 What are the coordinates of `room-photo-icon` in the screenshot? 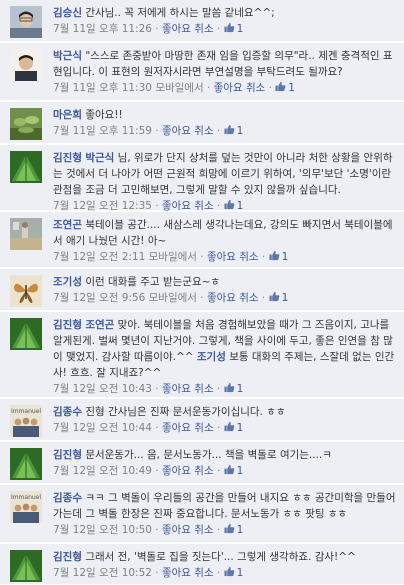 It's located at (26, 234).